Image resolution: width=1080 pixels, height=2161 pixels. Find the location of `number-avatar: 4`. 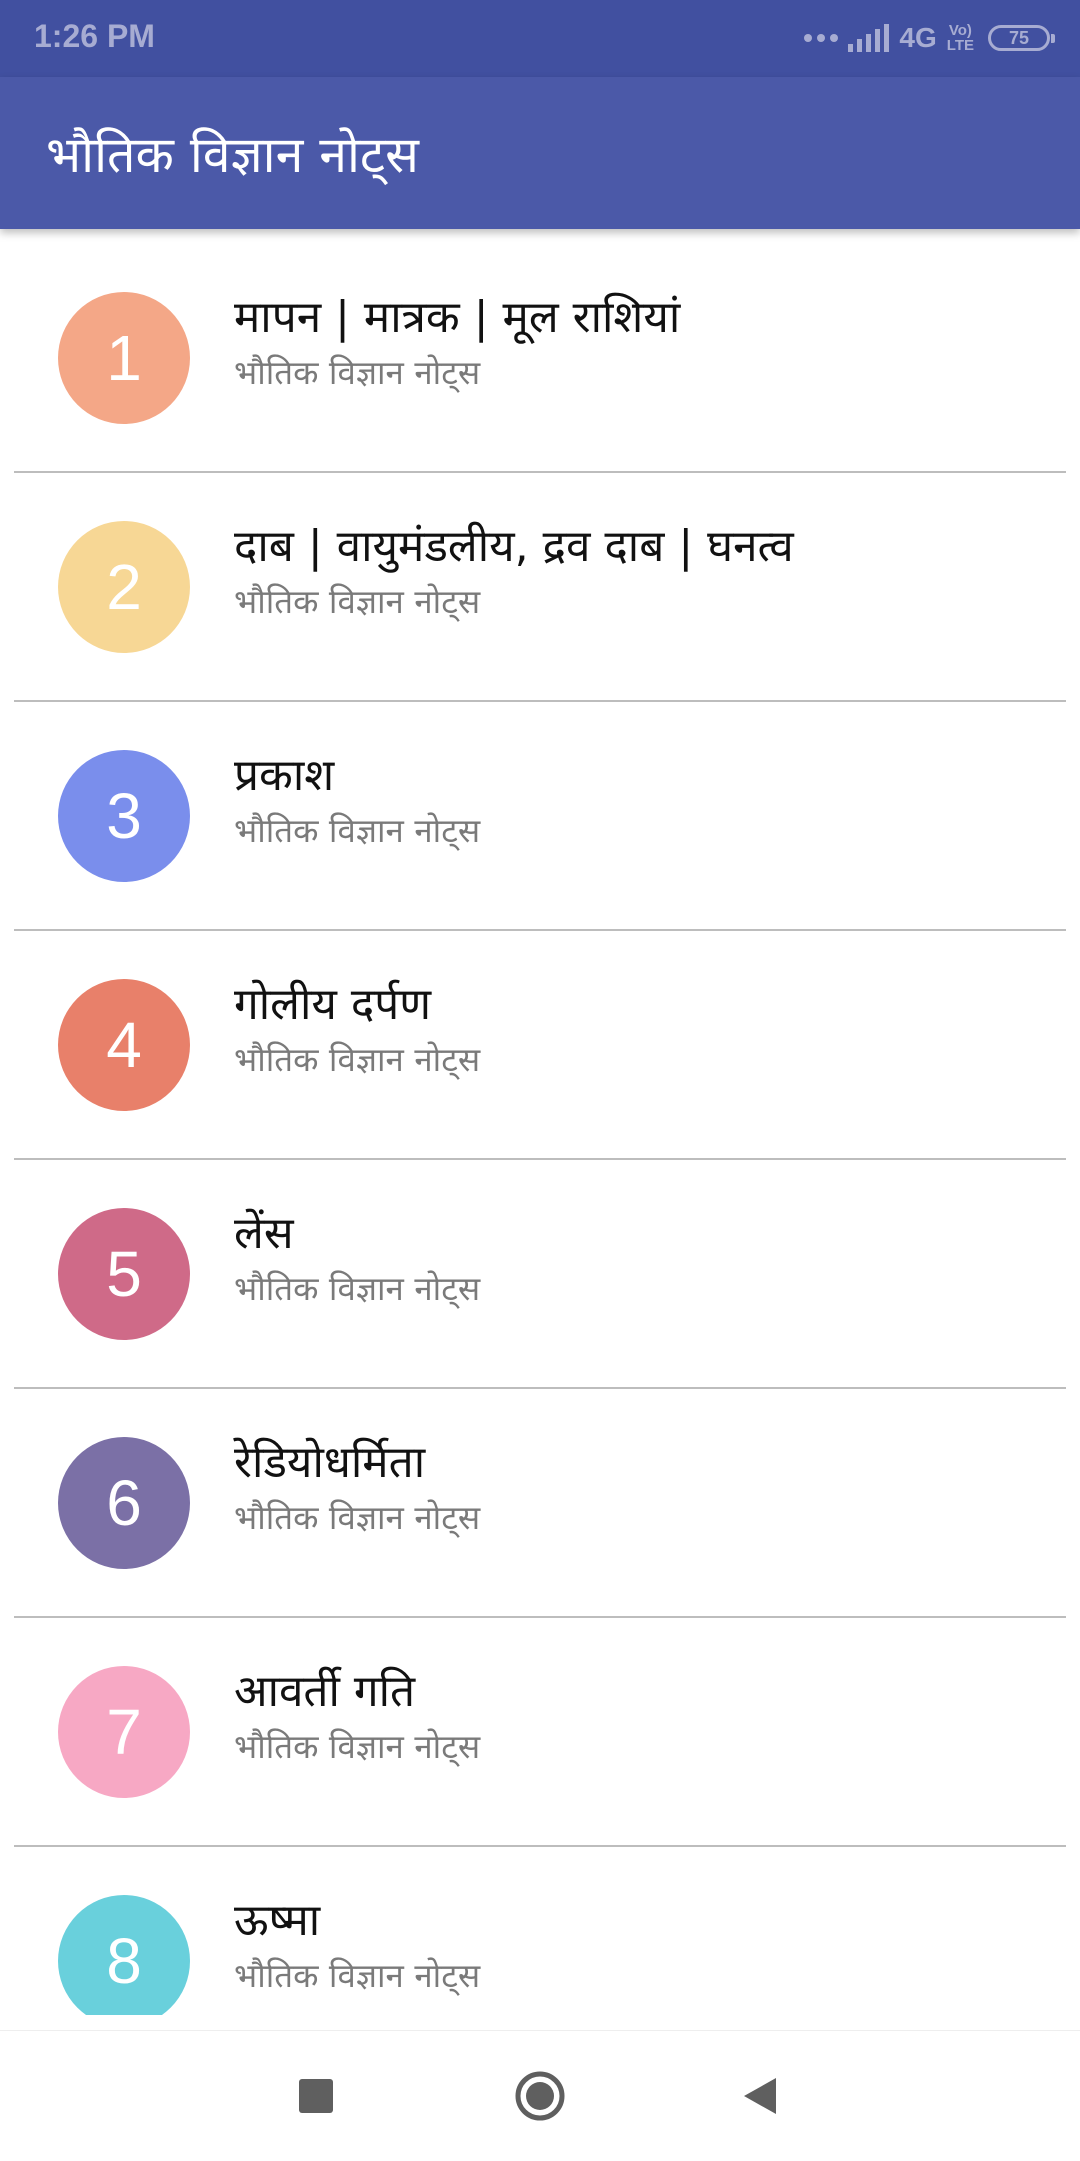

number-avatar: 4 is located at coordinates (124, 1045).